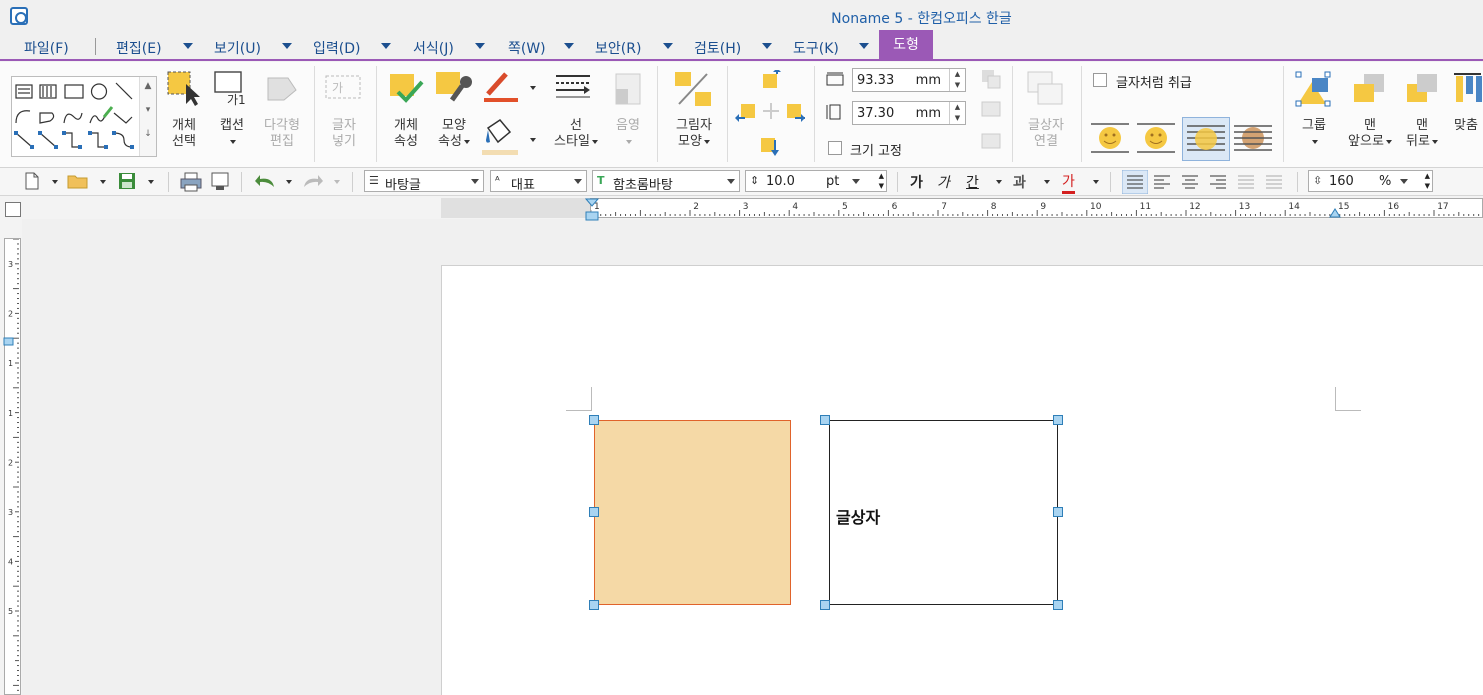 The width and height of the screenshot is (1483, 695). What do you see at coordinates (909, 113) in the screenshot?
I see `height-input: 37.30 mm ▲ ▼` at bounding box center [909, 113].